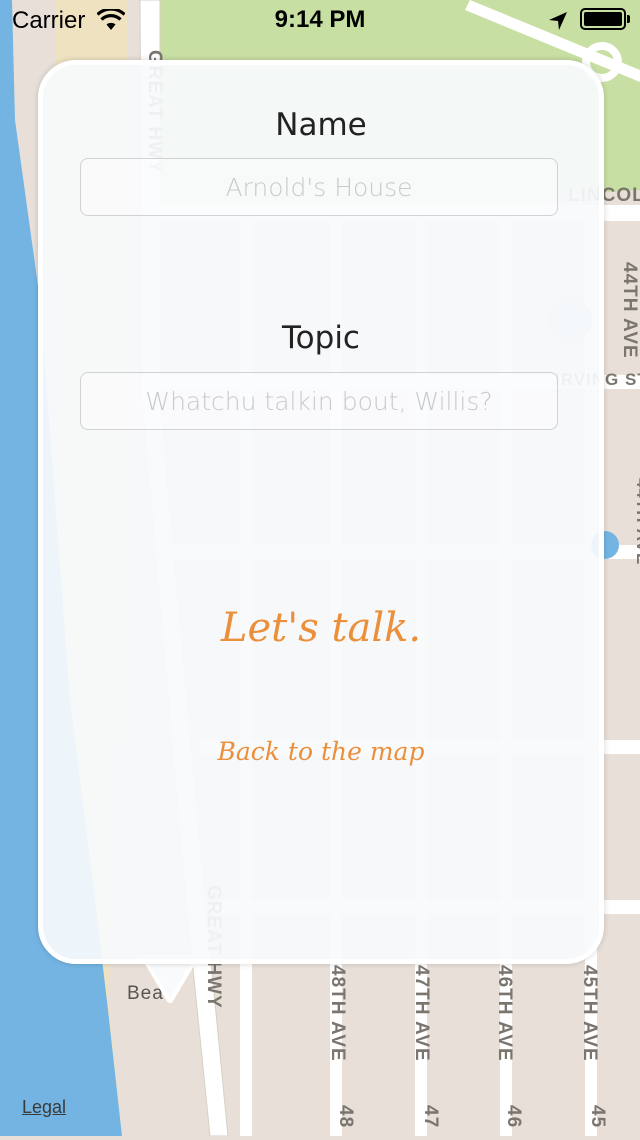  I want to click on lets-talk-button: Let's talk., so click(321, 628).